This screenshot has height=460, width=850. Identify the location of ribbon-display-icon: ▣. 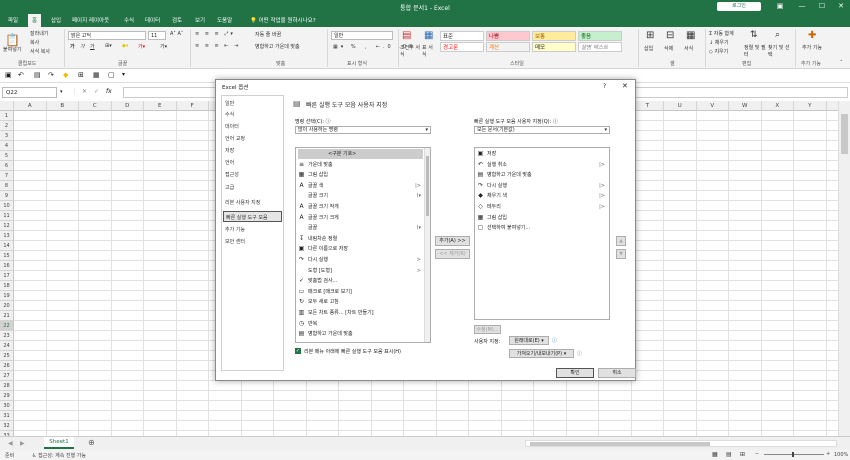
(780, 6).